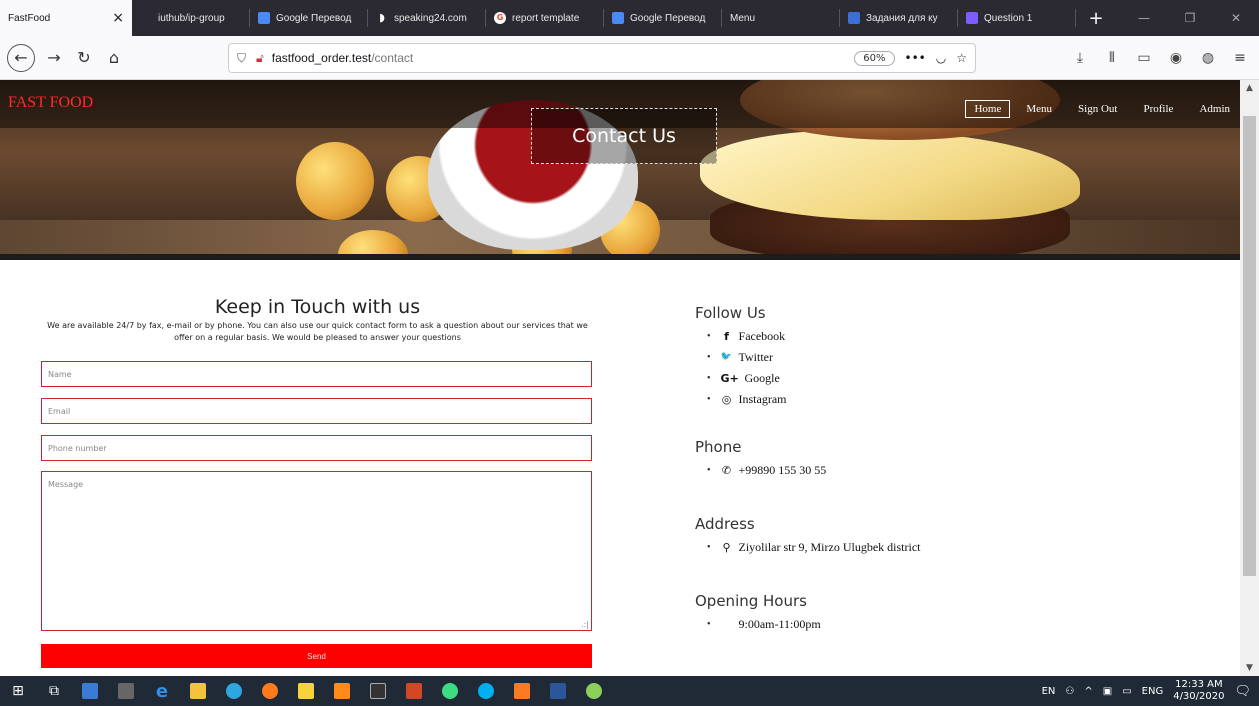 The width and height of the screenshot is (1259, 706). What do you see at coordinates (901, 547) in the screenshot?
I see `address-list: ⚲ Ziyolilar str 9, Mirzo Ulugbek district` at bounding box center [901, 547].